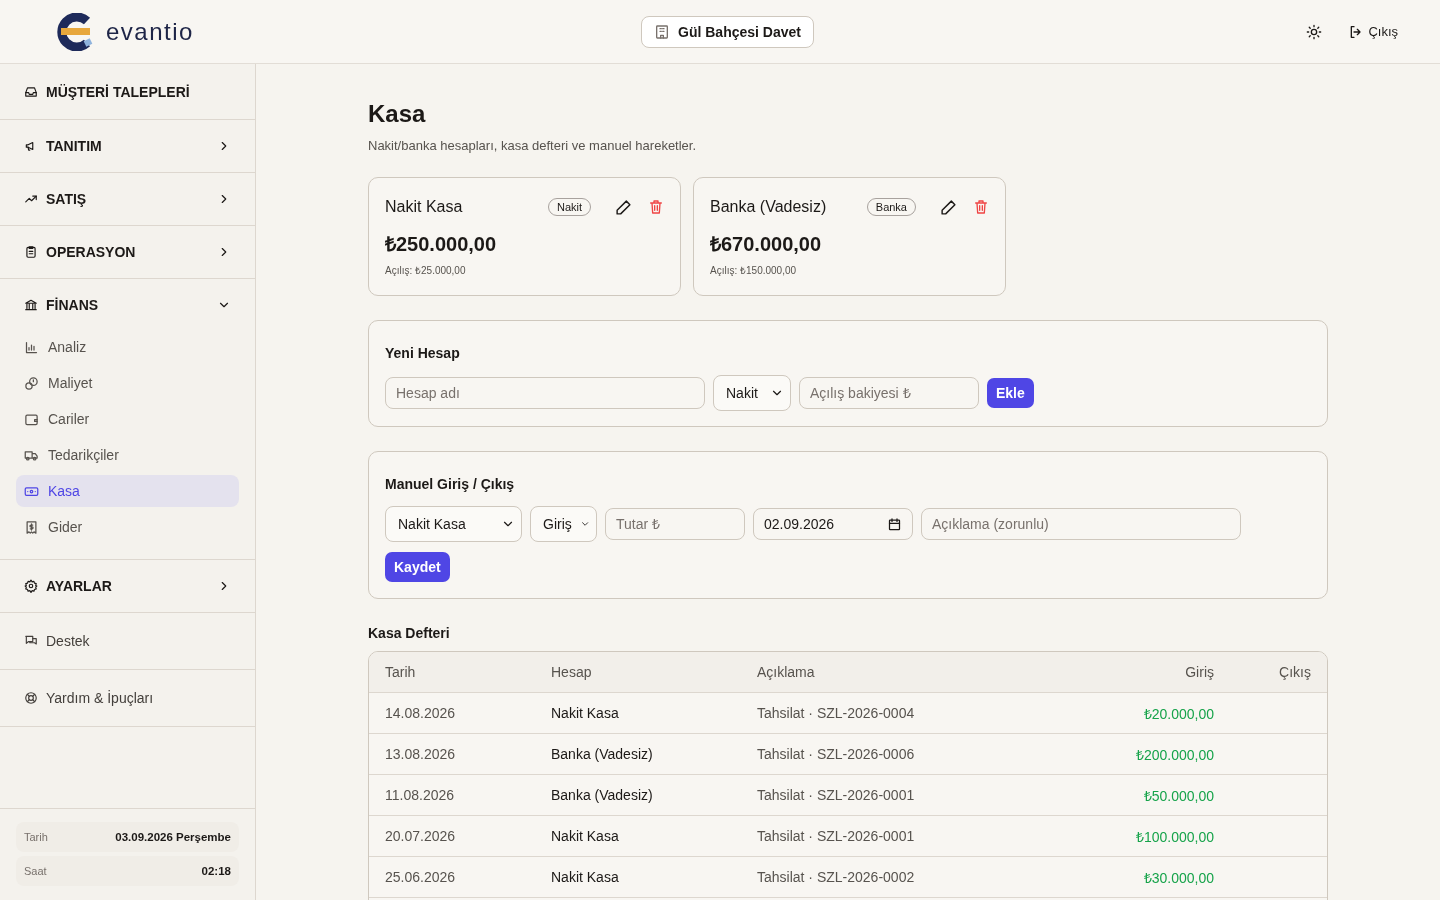 Image resolution: width=1440 pixels, height=900 pixels. Describe the element at coordinates (127, 641) in the screenshot. I see `nav-link: Destek` at that location.